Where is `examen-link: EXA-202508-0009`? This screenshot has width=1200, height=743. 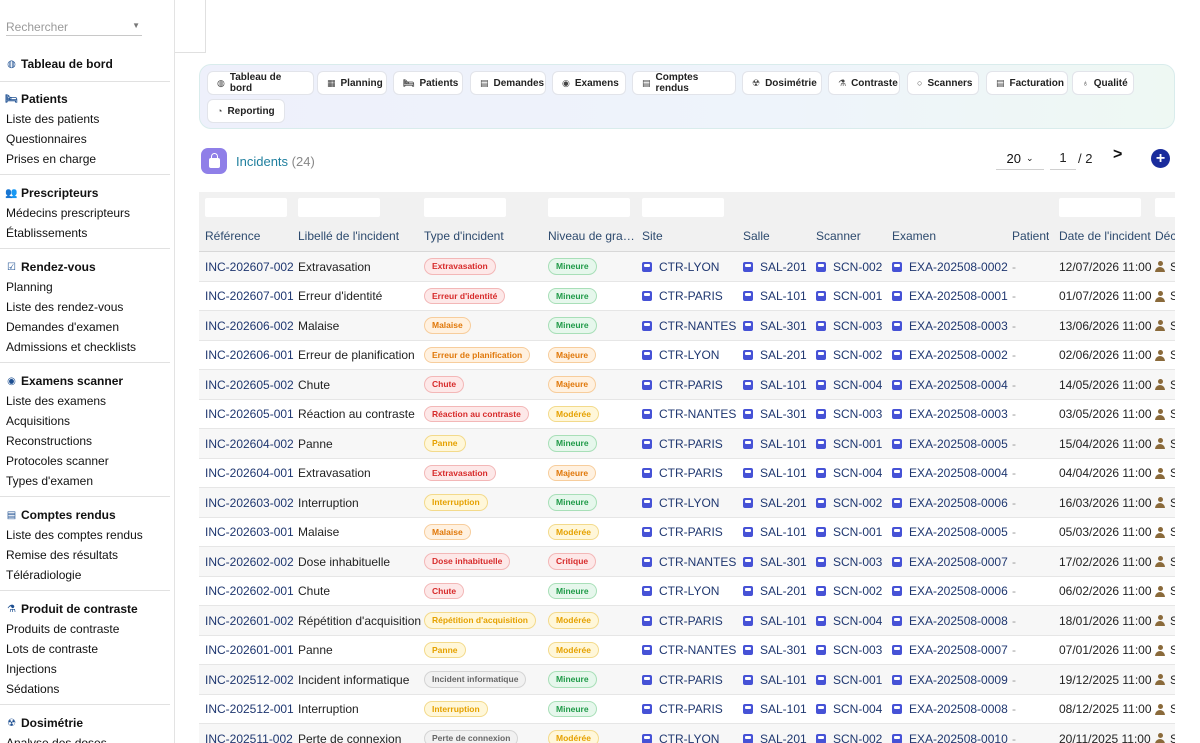 examen-link: EXA-202508-0009 is located at coordinates (958, 680).